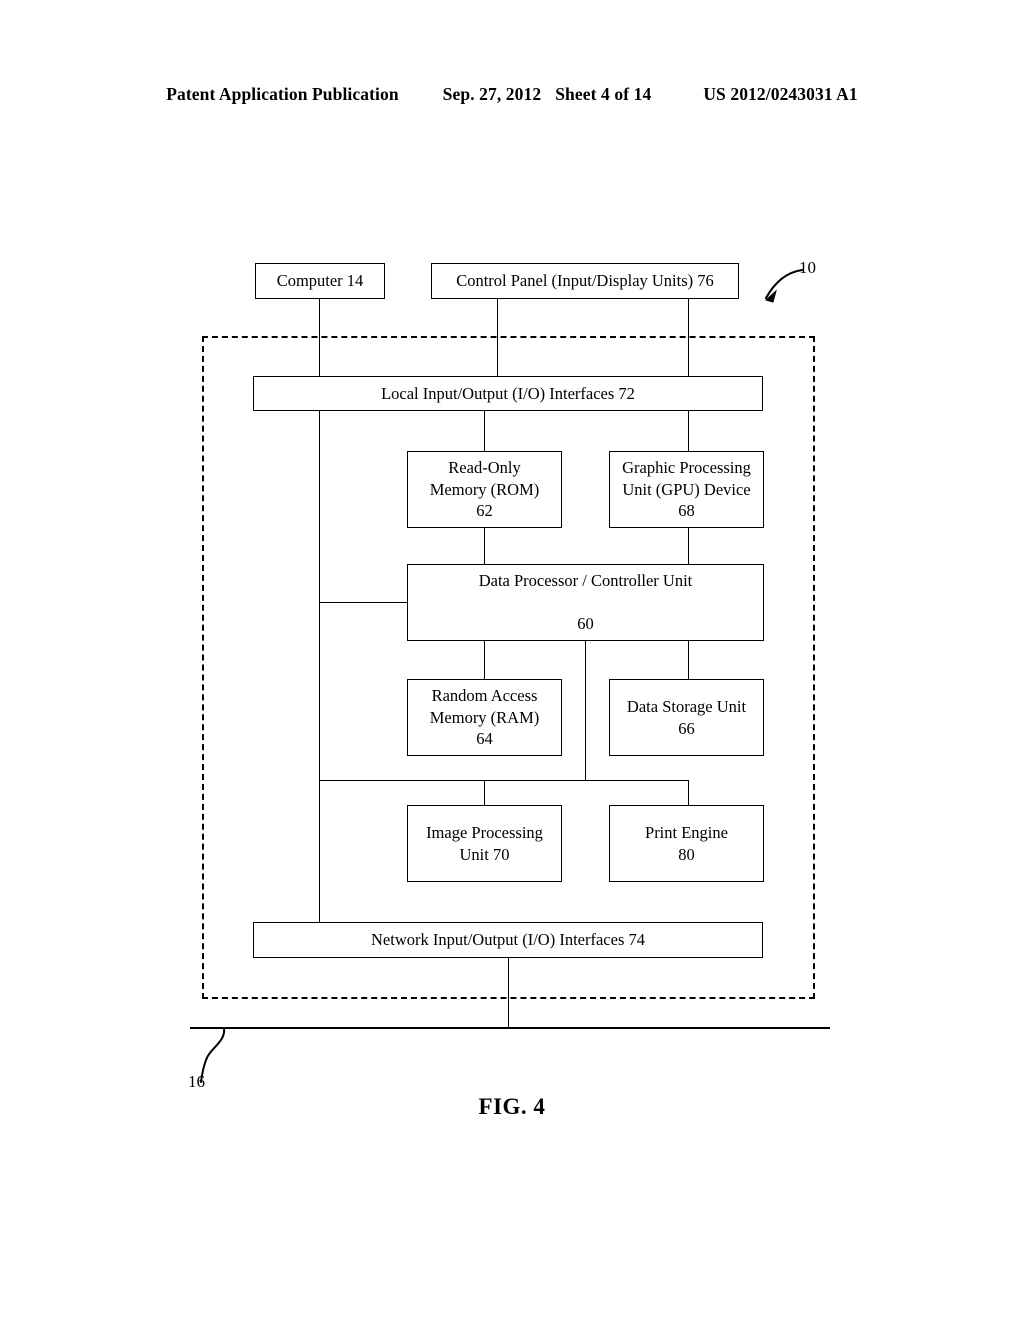  I want to click on connector-bus-to-print-engine, so click(688, 792).